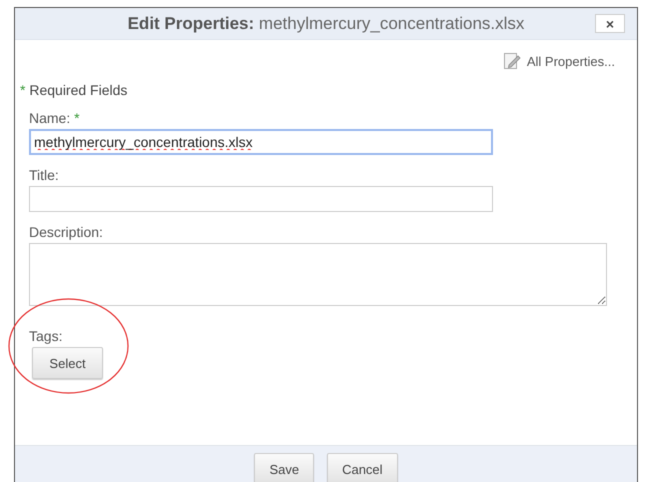  What do you see at coordinates (610, 23) in the screenshot?
I see `close-button: ×` at bounding box center [610, 23].